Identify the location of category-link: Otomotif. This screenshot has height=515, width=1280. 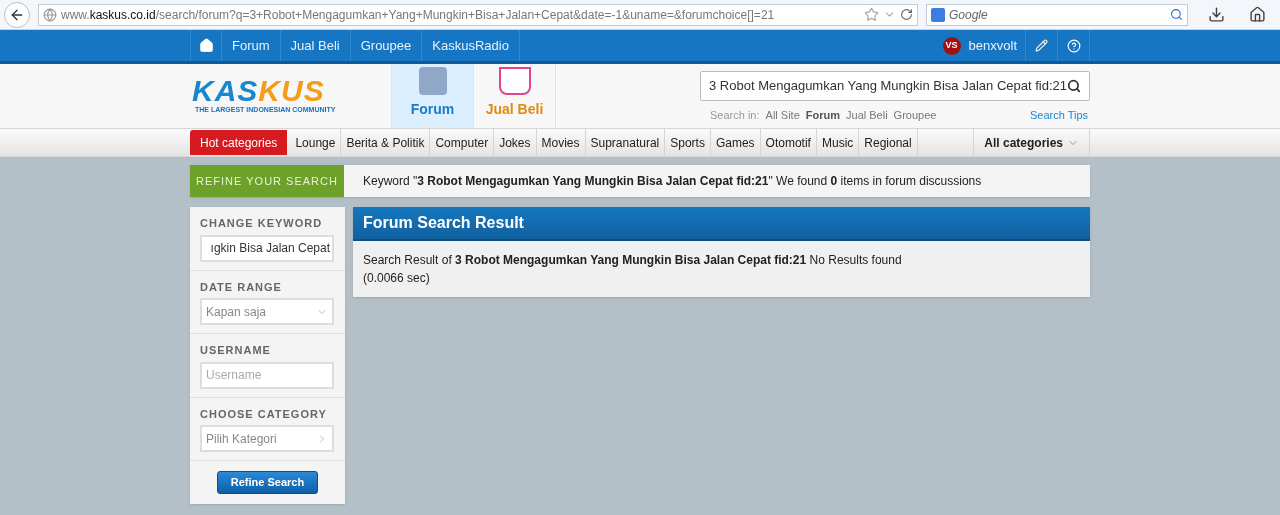
(788, 142).